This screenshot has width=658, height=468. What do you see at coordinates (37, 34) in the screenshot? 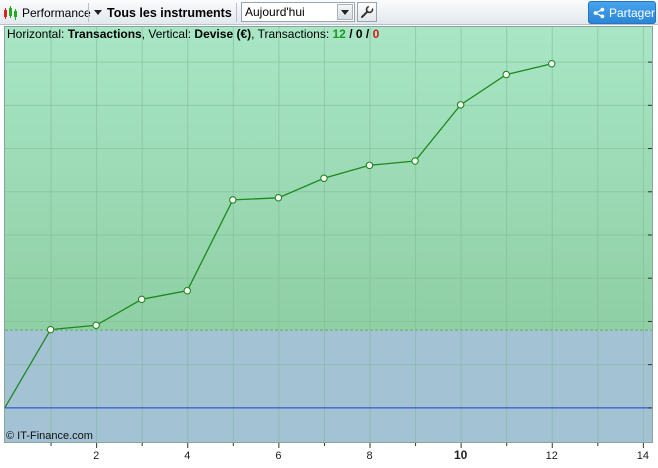
I see `horizontal-prefix: Horizontal:` at bounding box center [37, 34].